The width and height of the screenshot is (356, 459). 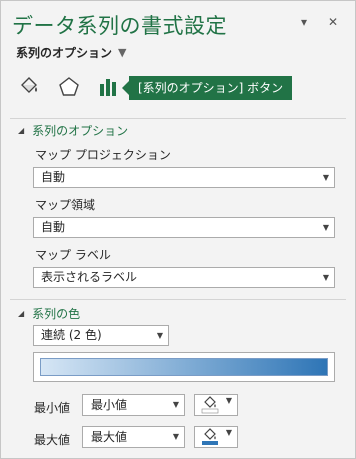 I want to click on pane-title: データ系列の書式設定, so click(x=119, y=26).